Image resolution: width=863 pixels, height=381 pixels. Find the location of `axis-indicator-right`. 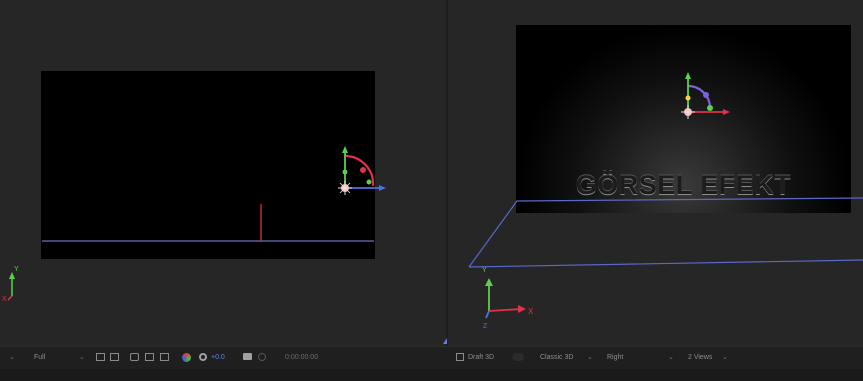

axis-indicator-right is located at coordinates (505, 298).